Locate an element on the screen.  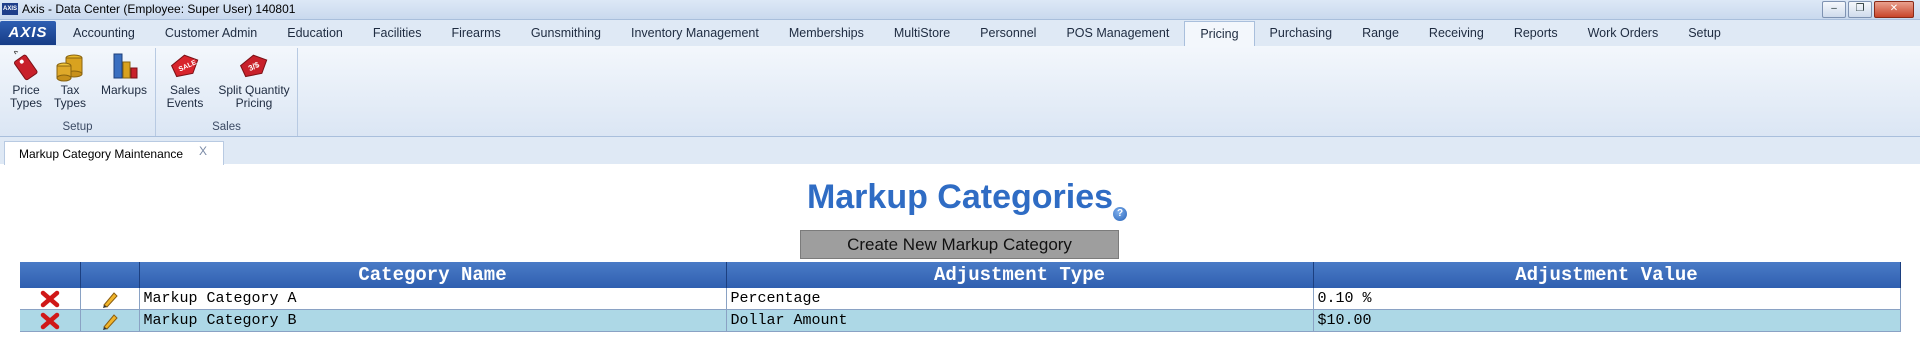
split-price-tag-icon: 3/$ is located at coordinates (253, 66).